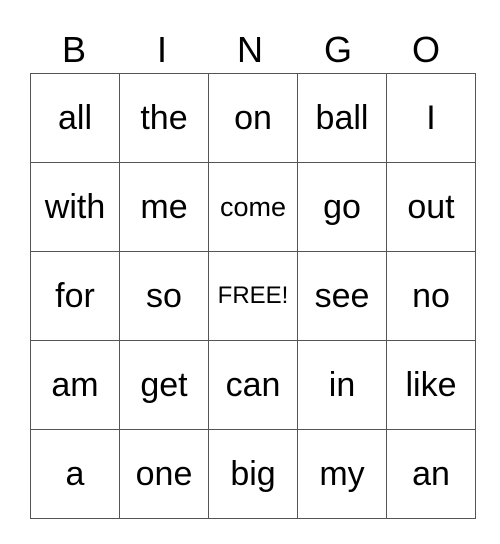 The height and width of the screenshot is (544, 500). Describe the element at coordinates (342, 207) in the screenshot. I see `bingo-cell: go` at that location.